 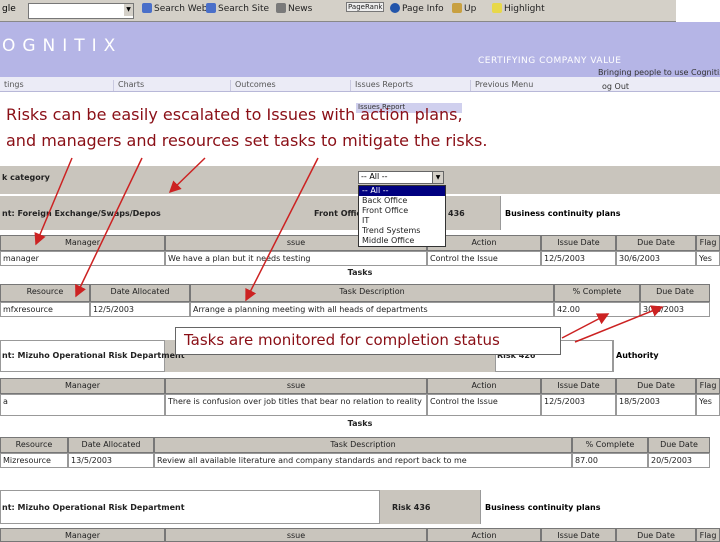 I want to click on arrow-to-task-description, so click(x=282, y=229).